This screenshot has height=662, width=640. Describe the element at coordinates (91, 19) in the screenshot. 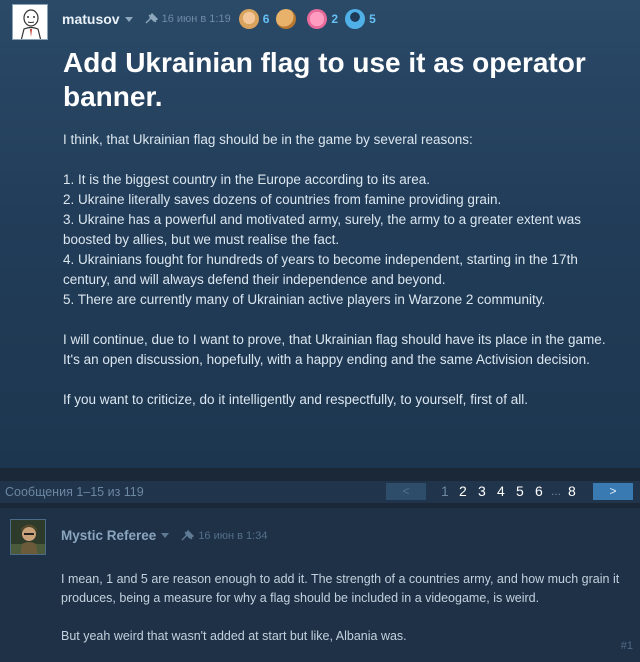

I see `op-author-name: matusov` at that location.